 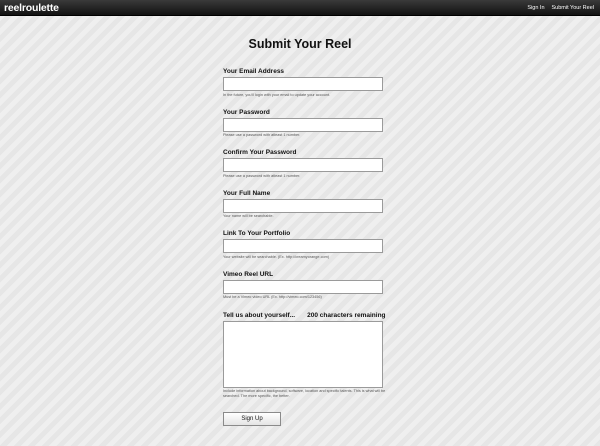 I want to click on full-name-label: Your Full Name, so click(x=247, y=193).